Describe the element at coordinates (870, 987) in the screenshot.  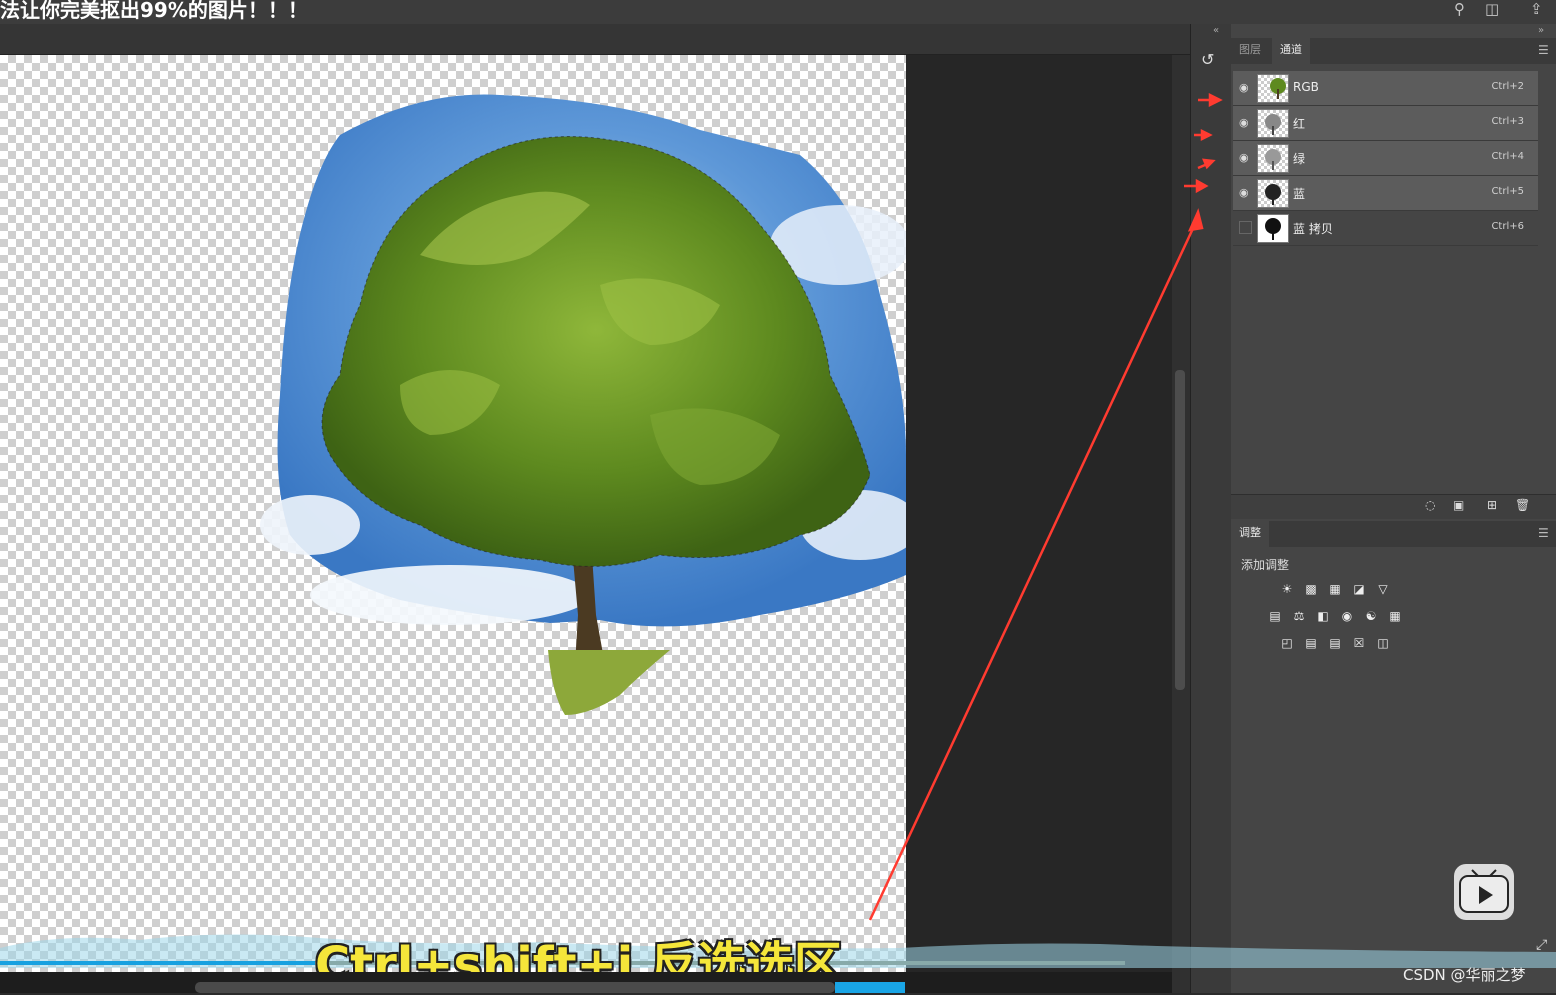
I see `scrollbar-highlight` at that location.